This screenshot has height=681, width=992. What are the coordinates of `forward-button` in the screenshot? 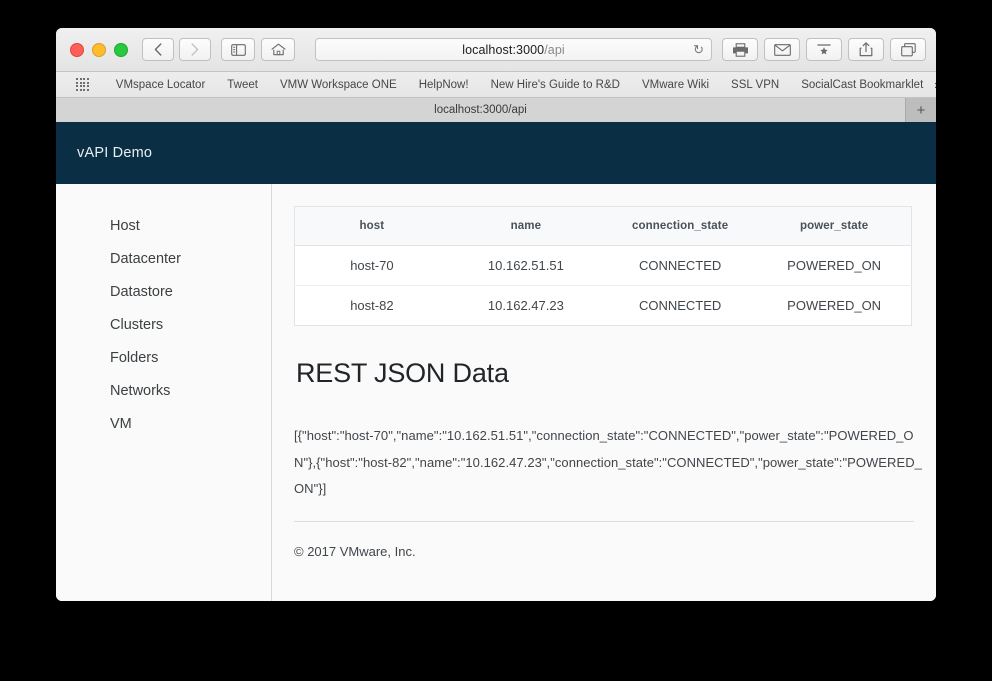 It's located at (195, 49).